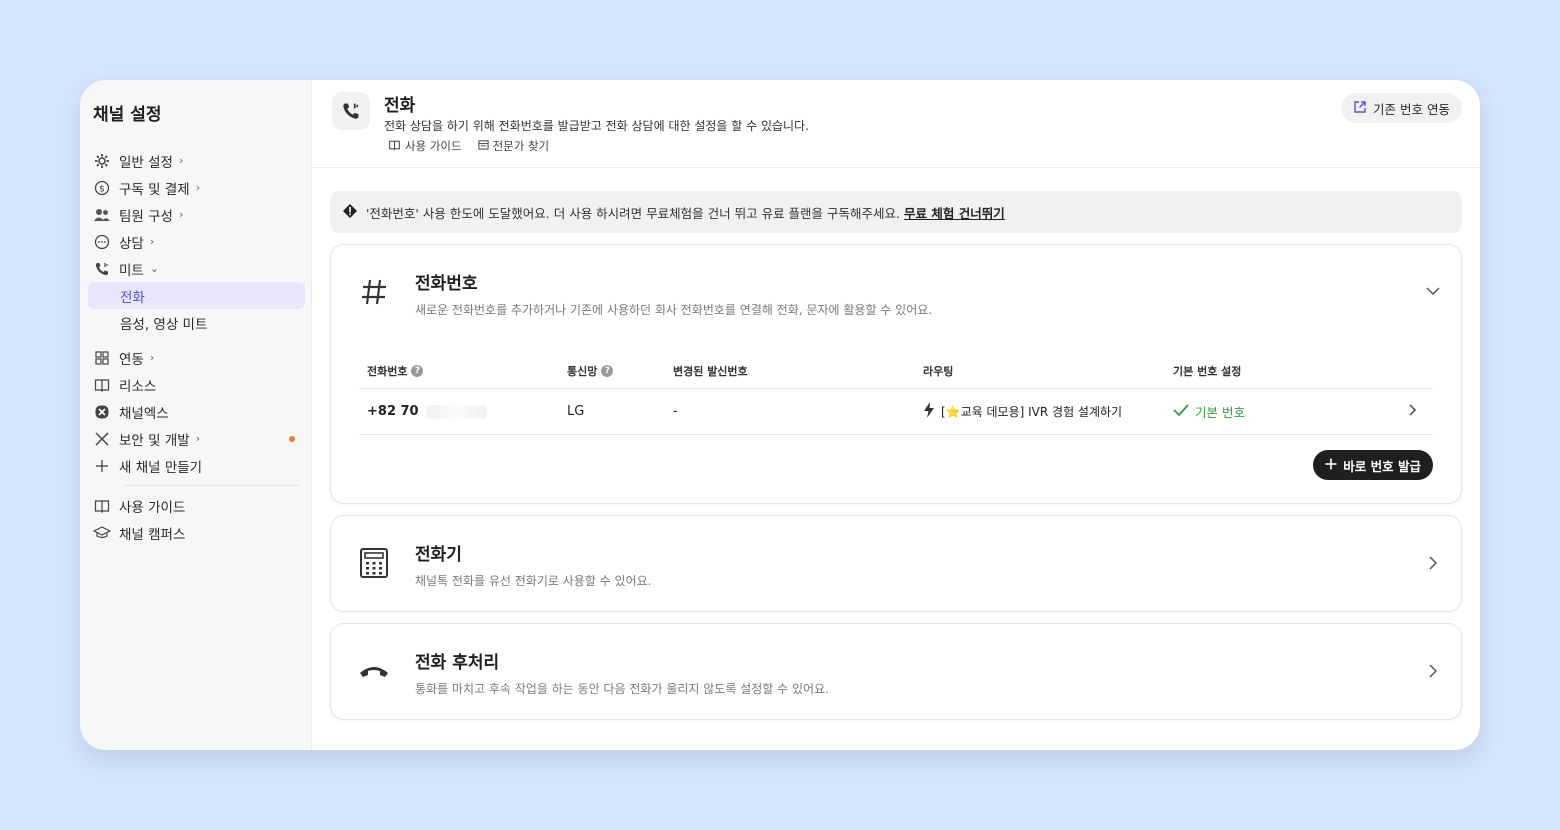  What do you see at coordinates (582, 371) in the screenshot?
I see `column-label: 통신망` at bounding box center [582, 371].